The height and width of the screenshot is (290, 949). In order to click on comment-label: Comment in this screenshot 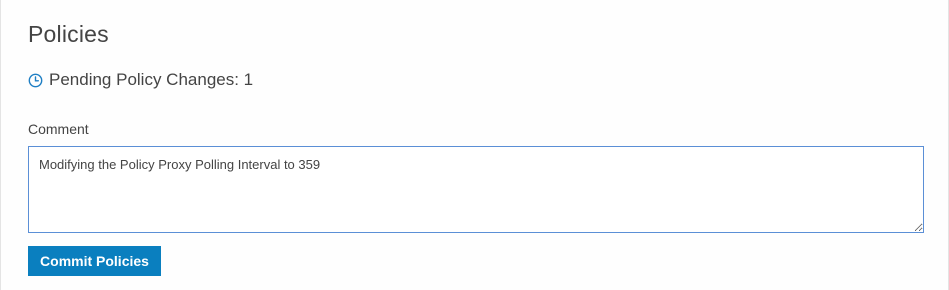, I will do `click(58, 129)`.